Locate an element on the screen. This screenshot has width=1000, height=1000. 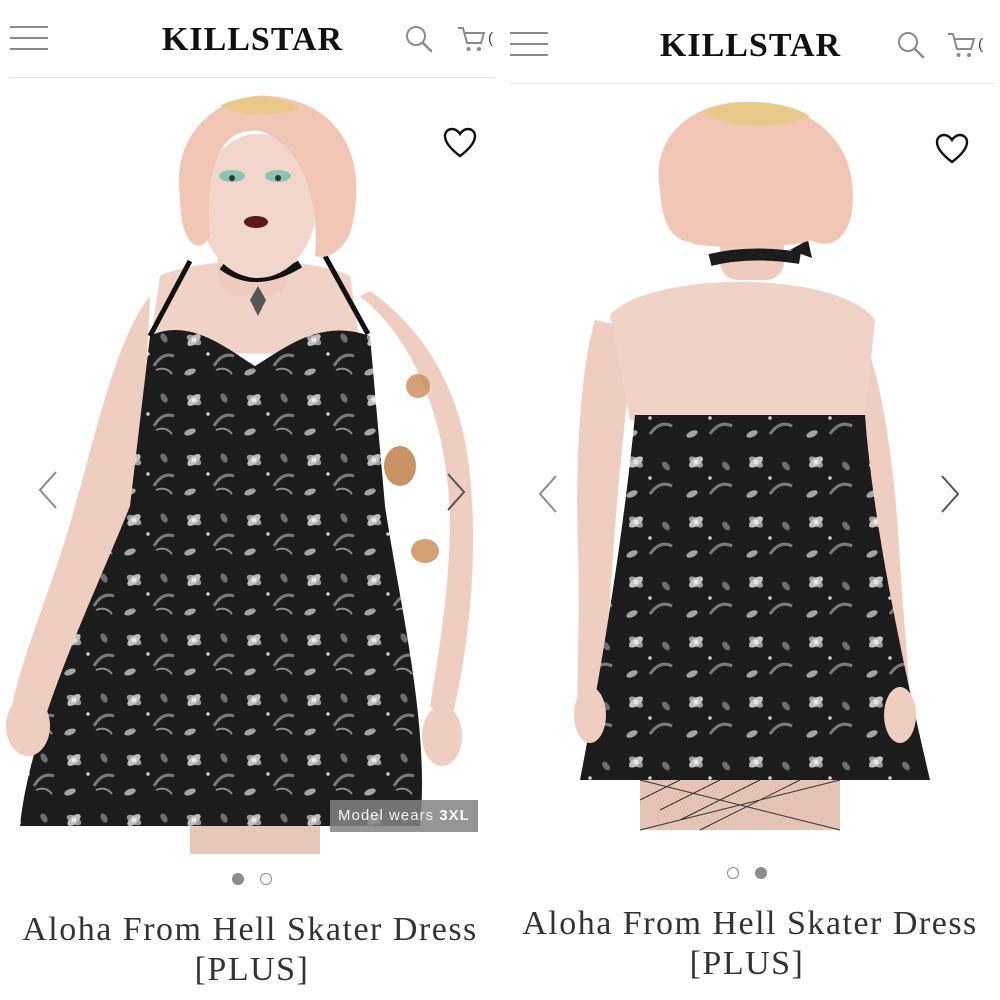
model-size-badge: Model wears 3XL is located at coordinates (404, 816).